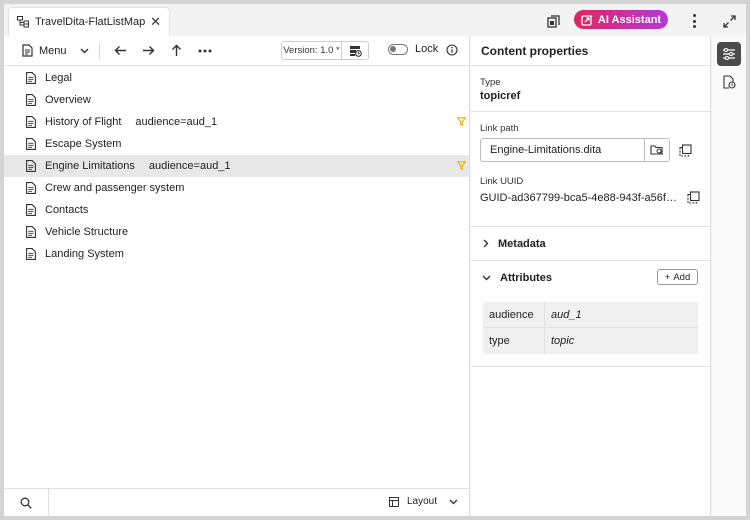 This screenshot has height=520, width=750. I want to click on properties-icon, so click(729, 54).